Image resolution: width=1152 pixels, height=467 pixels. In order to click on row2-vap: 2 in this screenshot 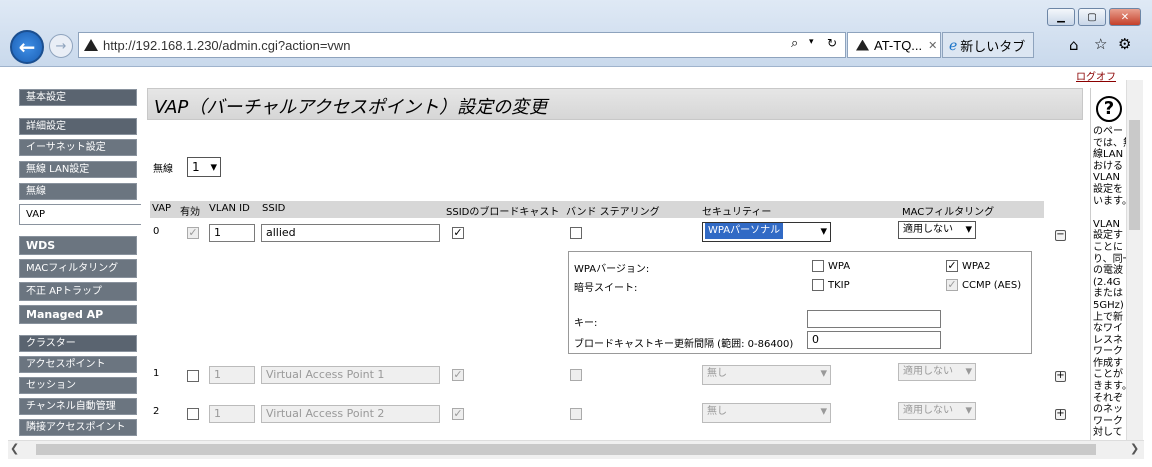, I will do `click(156, 411)`.